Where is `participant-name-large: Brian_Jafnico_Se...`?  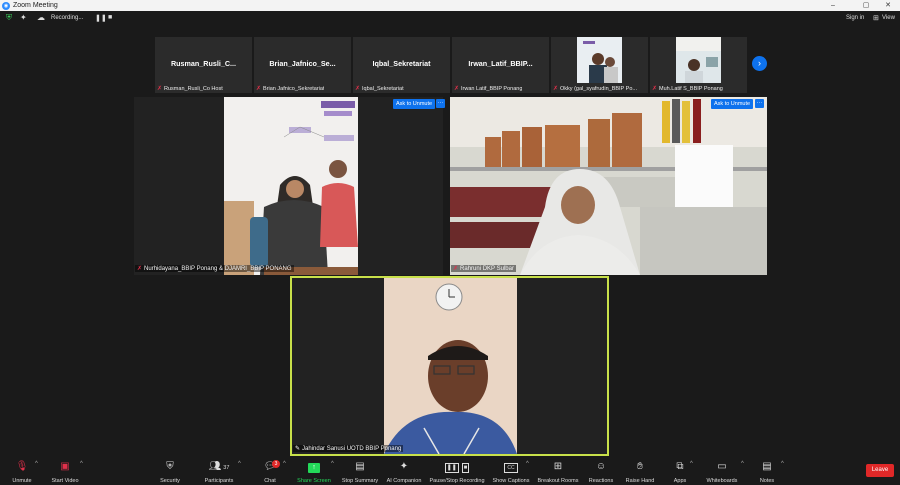 participant-name-large: Brian_Jafnico_Se... is located at coordinates (302, 63).